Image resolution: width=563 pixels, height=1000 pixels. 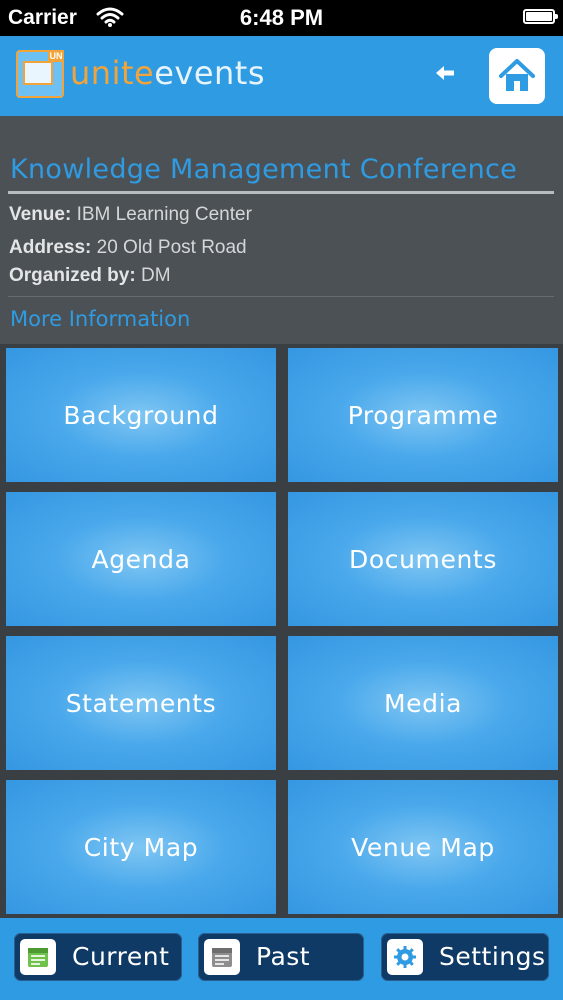 I want to click on logo-calendar-icon, so click(x=38, y=73).